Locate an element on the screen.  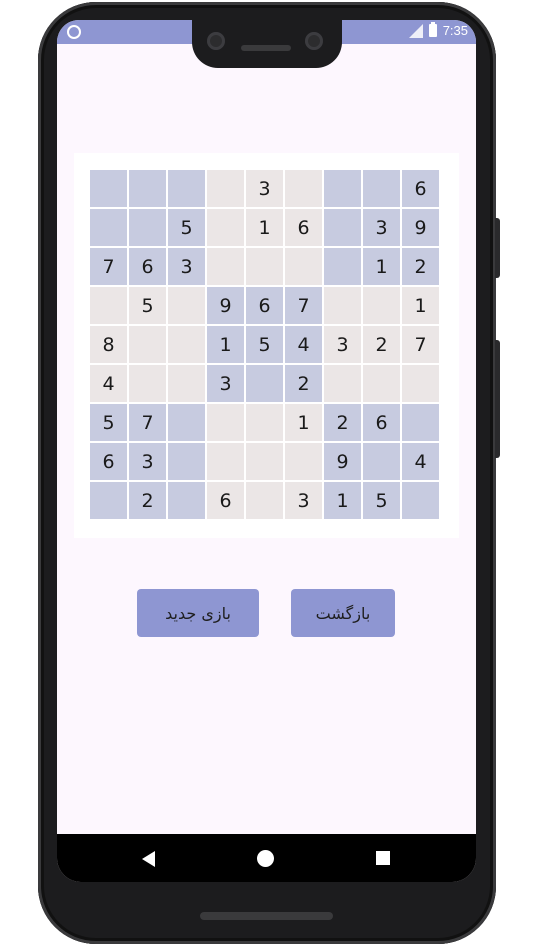
volume-side-button is located at coordinates (497, 399).